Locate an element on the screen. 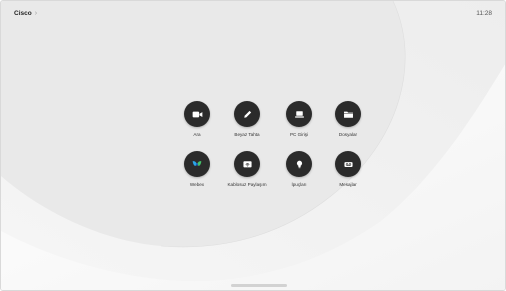  lightbulb-icon is located at coordinates (299, 164).